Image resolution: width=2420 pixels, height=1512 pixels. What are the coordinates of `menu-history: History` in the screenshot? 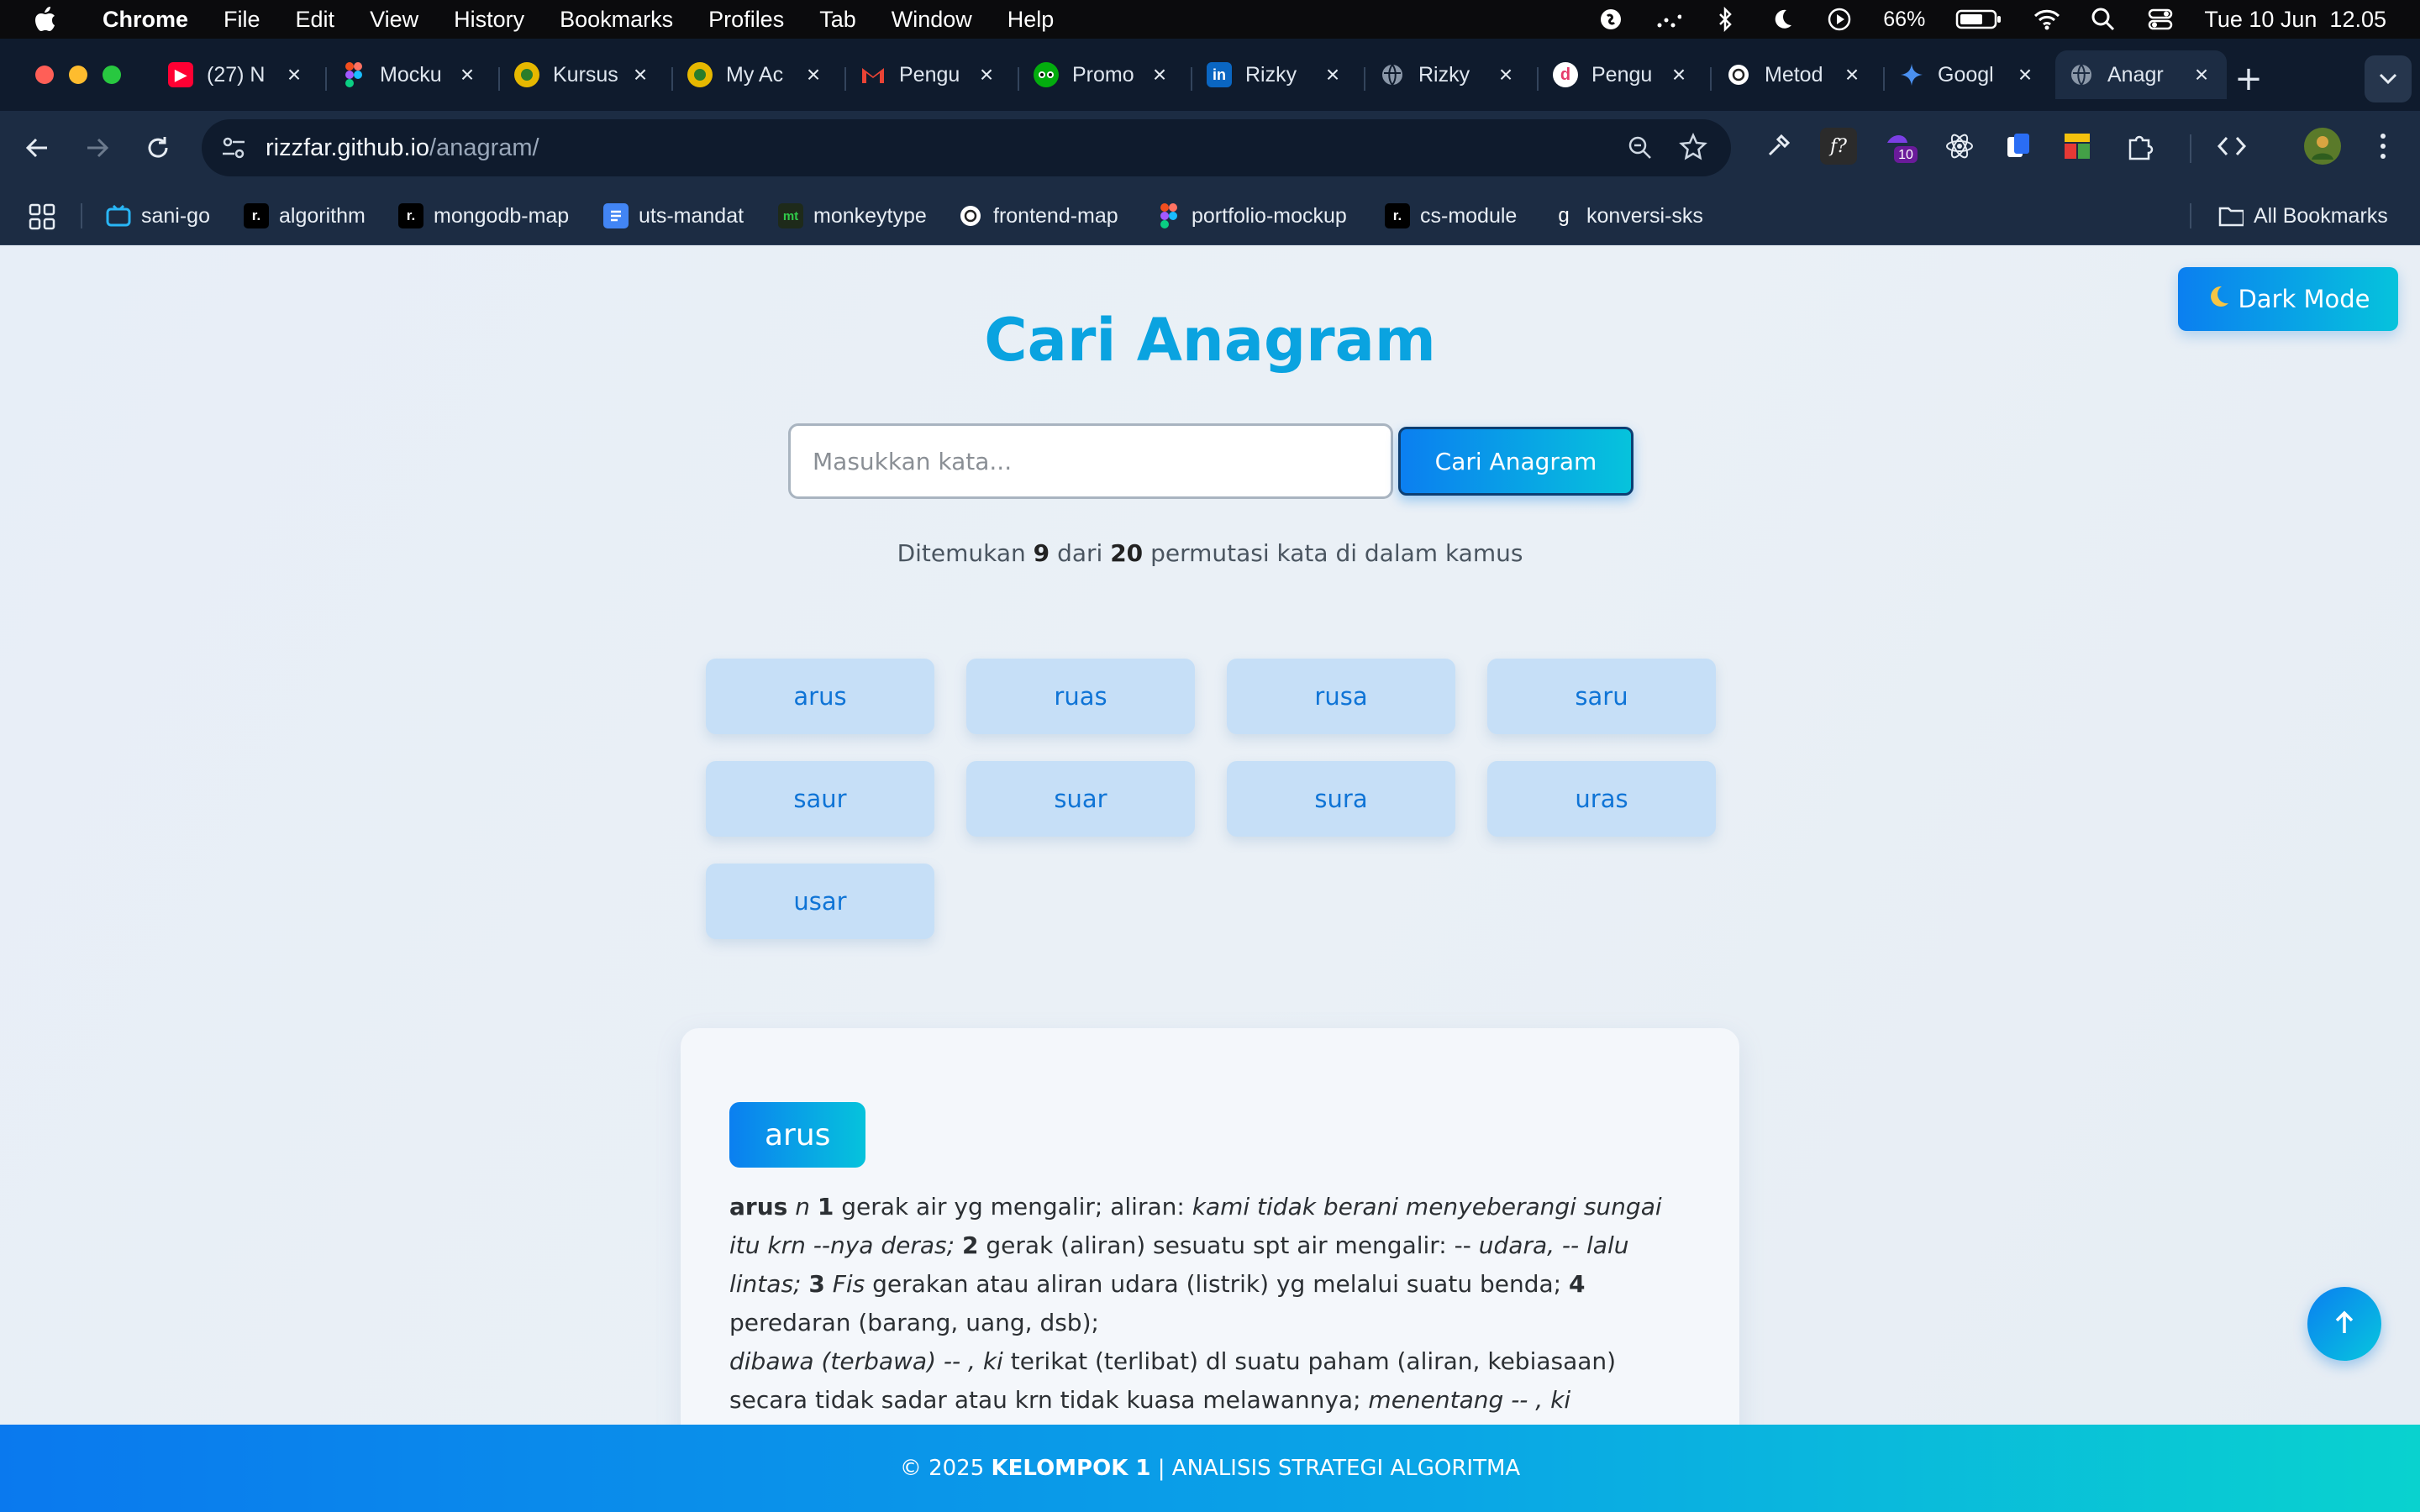 It's located at (489, 20).